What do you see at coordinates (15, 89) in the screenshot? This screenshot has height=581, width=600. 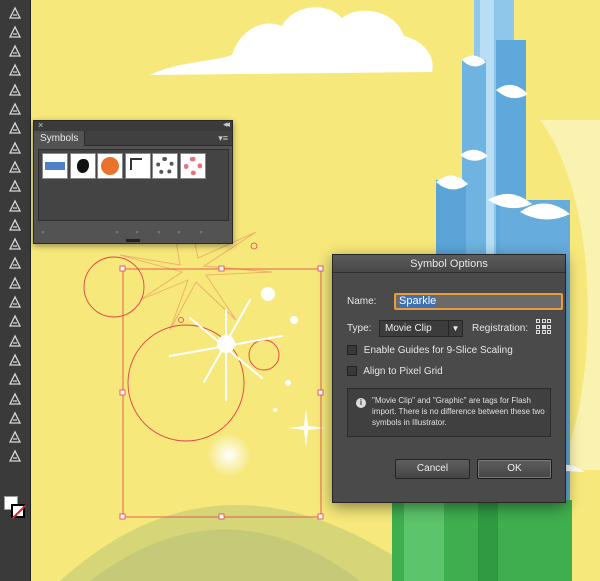 I see `brush-tool-icon` at bounding box center [15, 89].